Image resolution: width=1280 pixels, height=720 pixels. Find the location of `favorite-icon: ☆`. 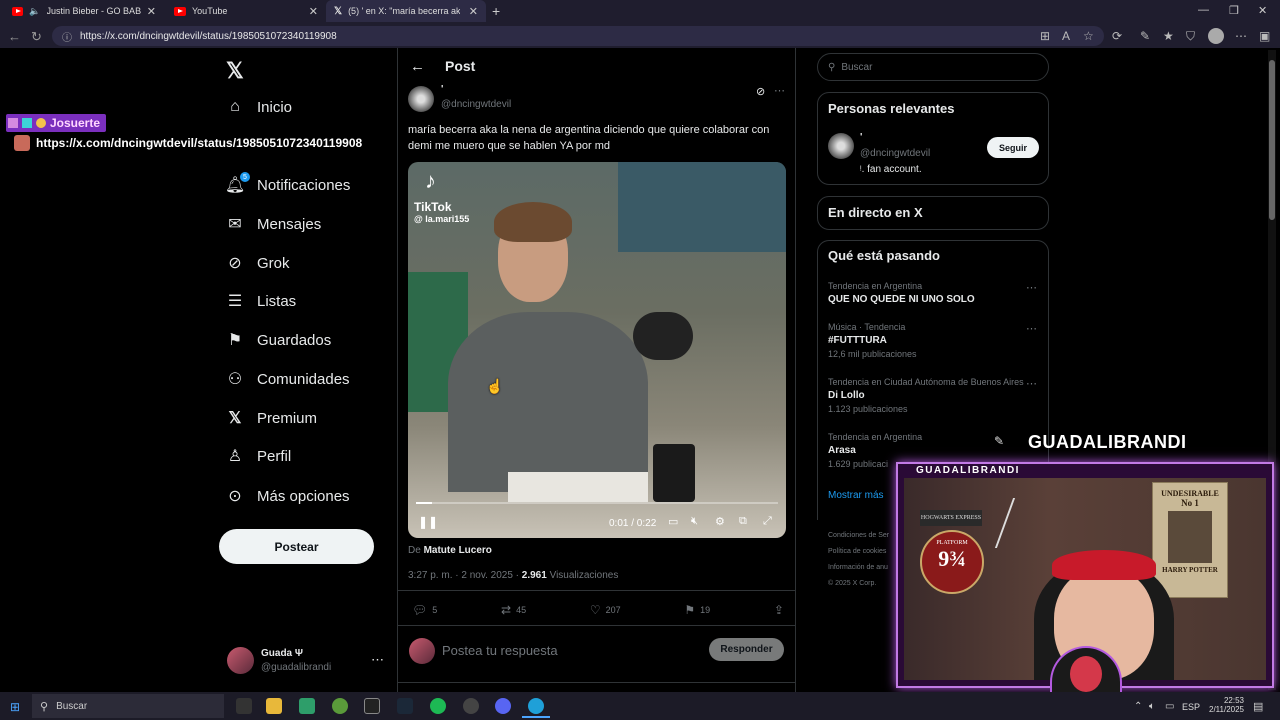

favorite-icon: ☆ is located at coordinates (1088, 36).